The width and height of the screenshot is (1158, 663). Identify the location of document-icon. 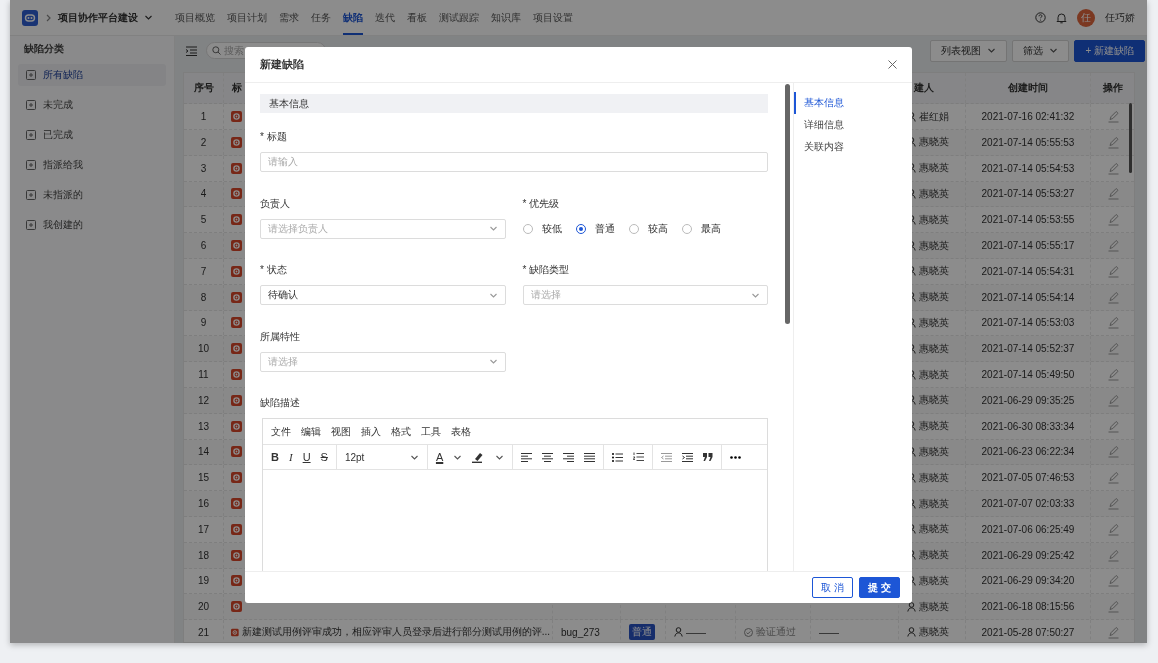
(31, 165).